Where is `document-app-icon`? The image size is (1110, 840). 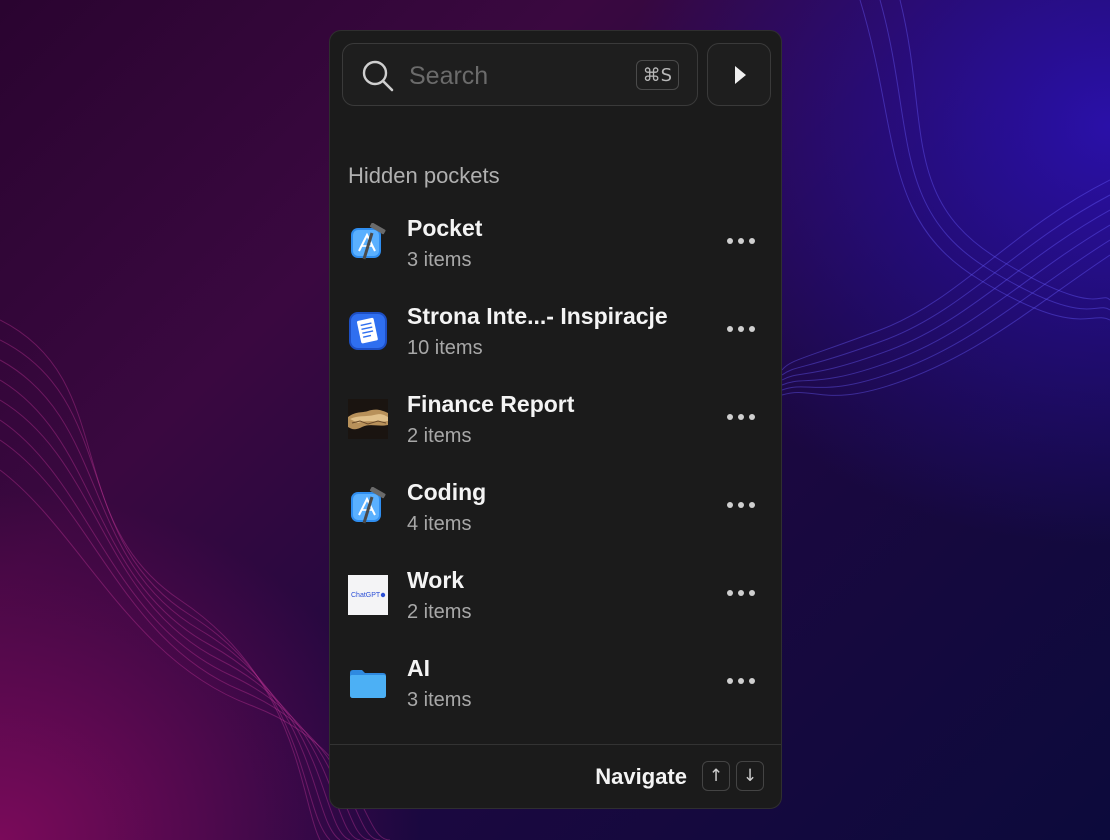 document-app-icon is located at coordinates (368, 331).